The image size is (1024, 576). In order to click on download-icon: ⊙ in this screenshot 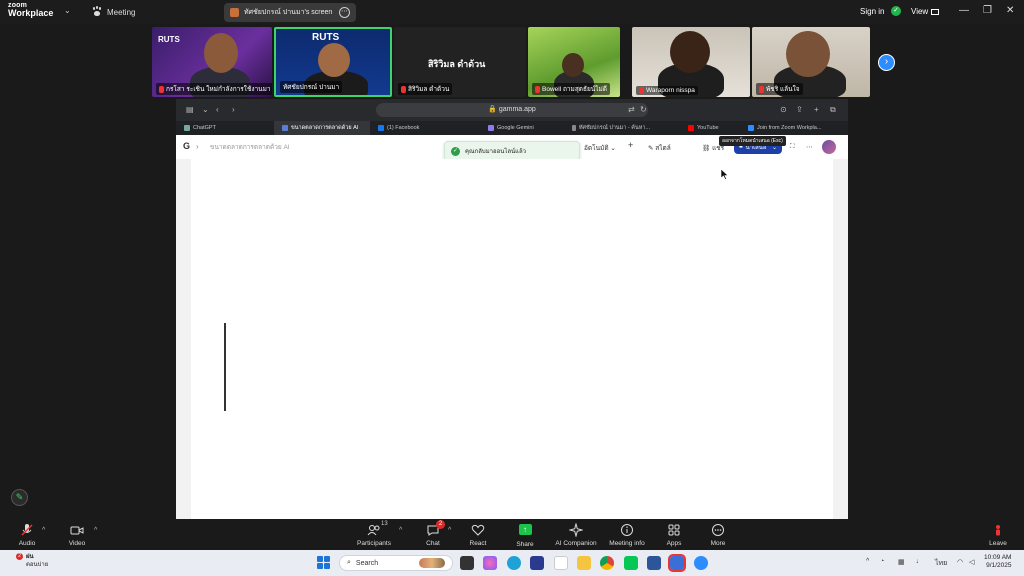, I will do `click(783, 109)`.